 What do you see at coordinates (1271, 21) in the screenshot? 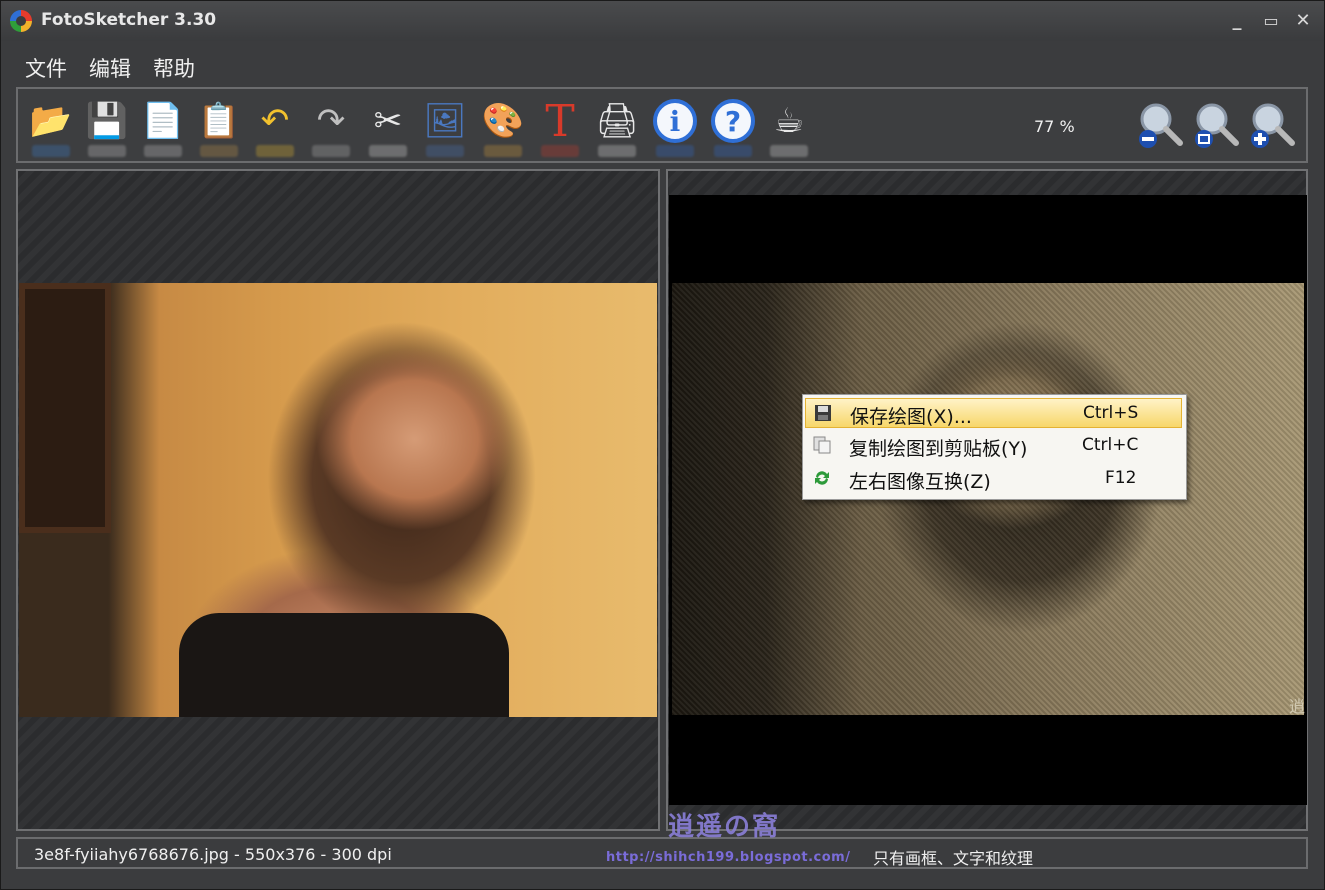
I see `maximize-button: ▭` at bounding box center [1271, 21].